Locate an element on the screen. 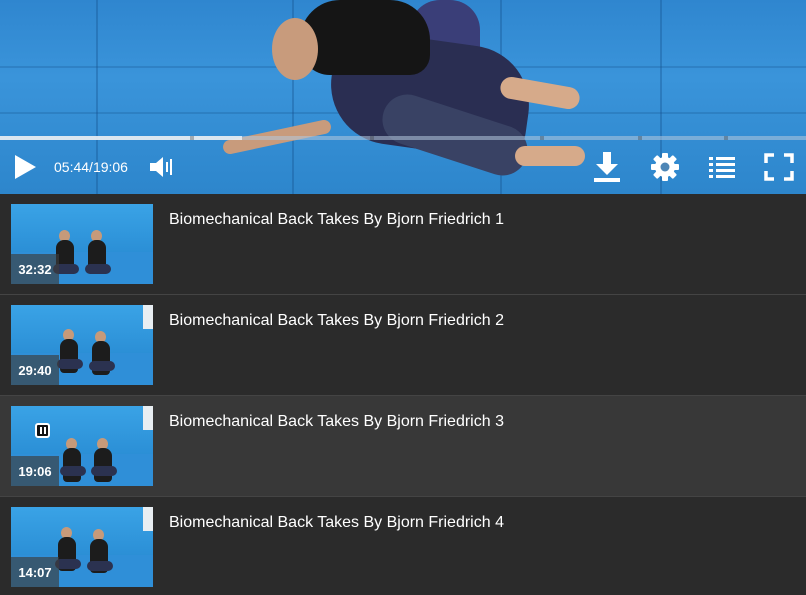  gear-icon is located at coordinates (665, 167).